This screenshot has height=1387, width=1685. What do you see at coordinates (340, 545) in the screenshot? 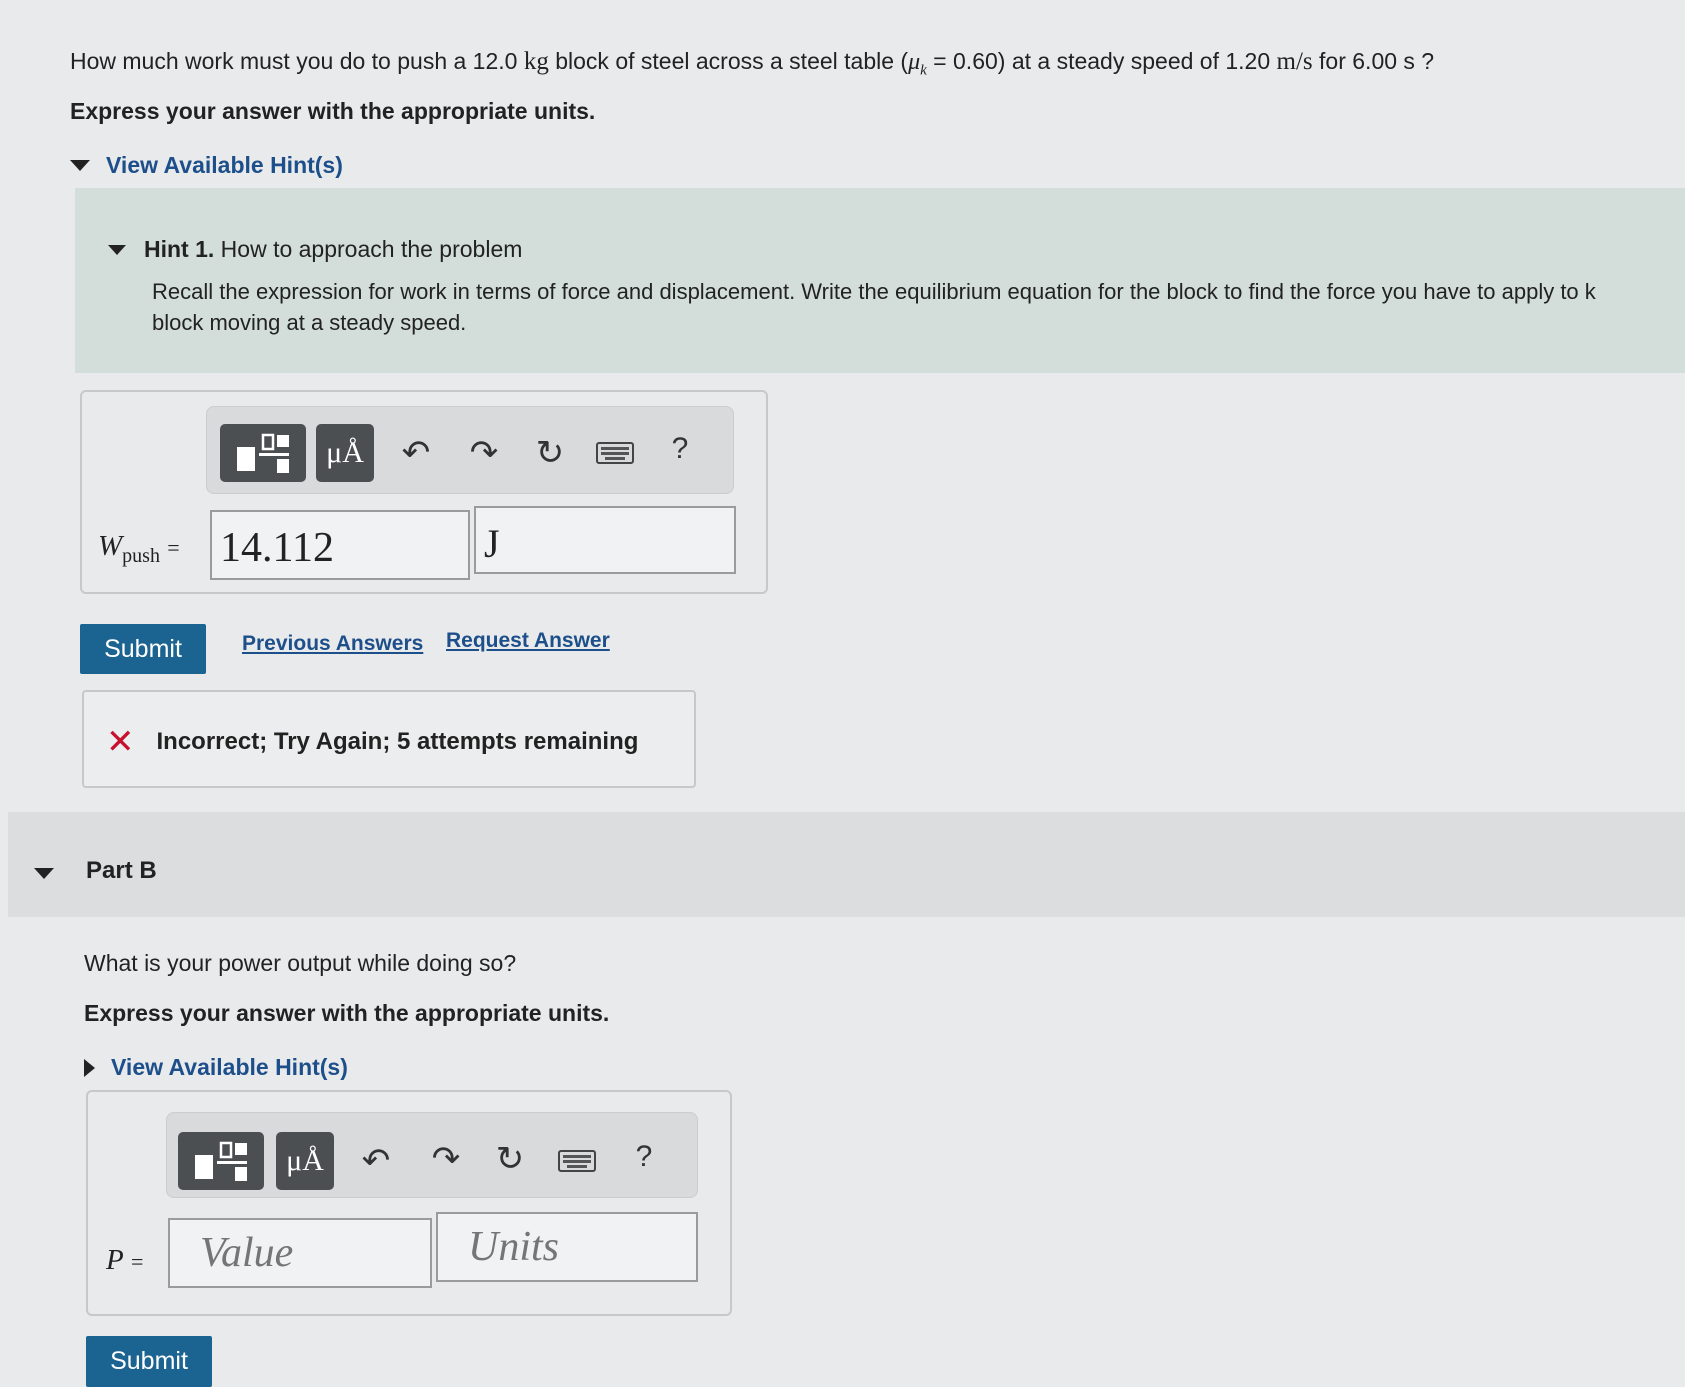
I see `work-value-input: 14.112` at bounding box center [340, 545].